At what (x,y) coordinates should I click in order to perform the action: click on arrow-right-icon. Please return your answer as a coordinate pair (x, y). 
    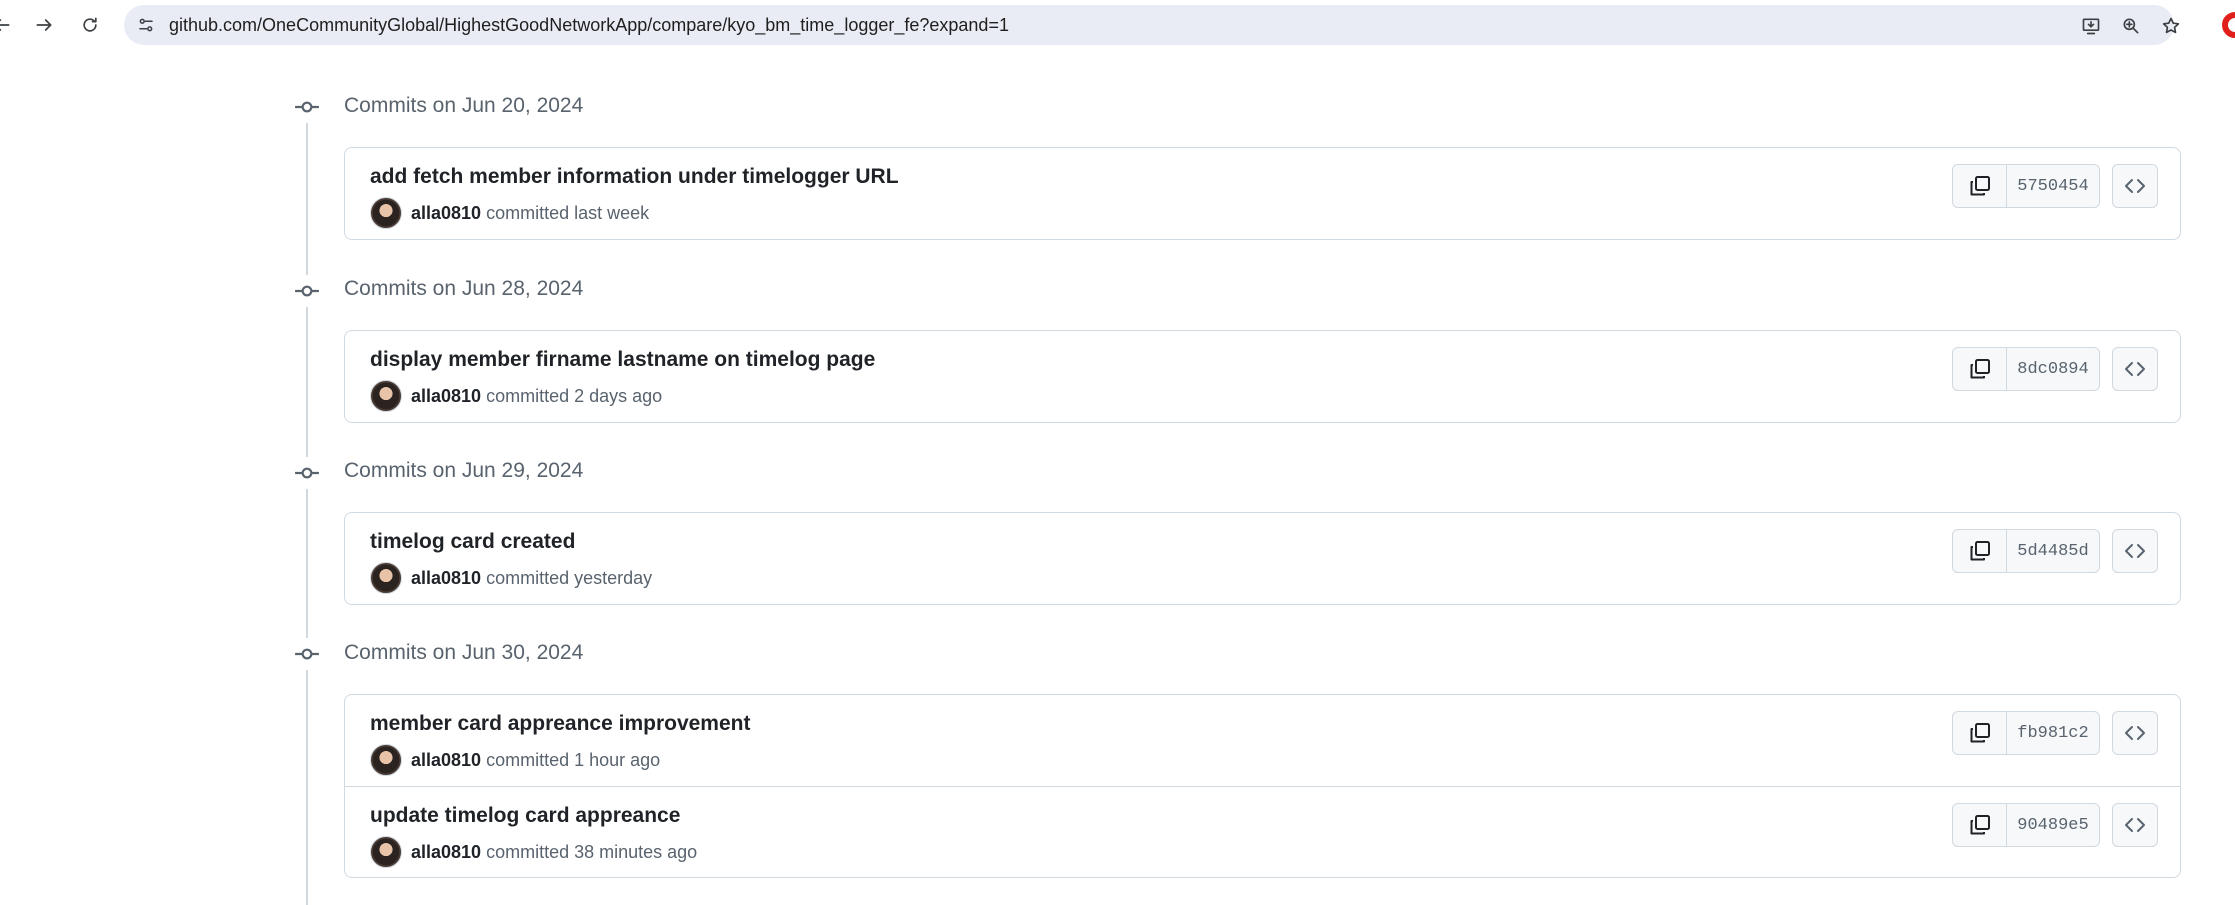
    Looking at the image, I should click on (44, 25).